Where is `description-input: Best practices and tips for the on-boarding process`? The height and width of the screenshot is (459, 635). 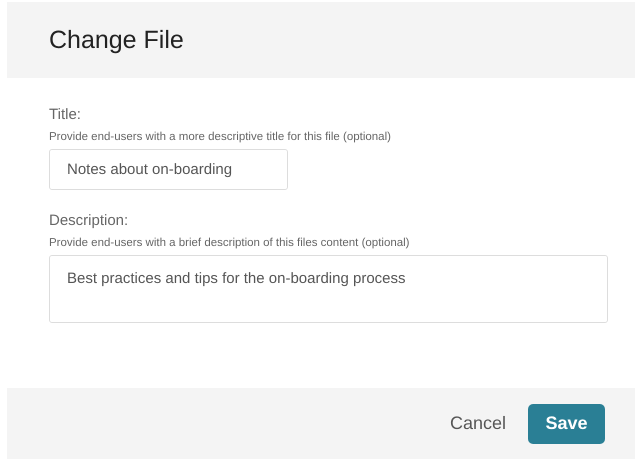
description-input: Best practices and tips for the on-boarding process is located at coordinates (328, 289).